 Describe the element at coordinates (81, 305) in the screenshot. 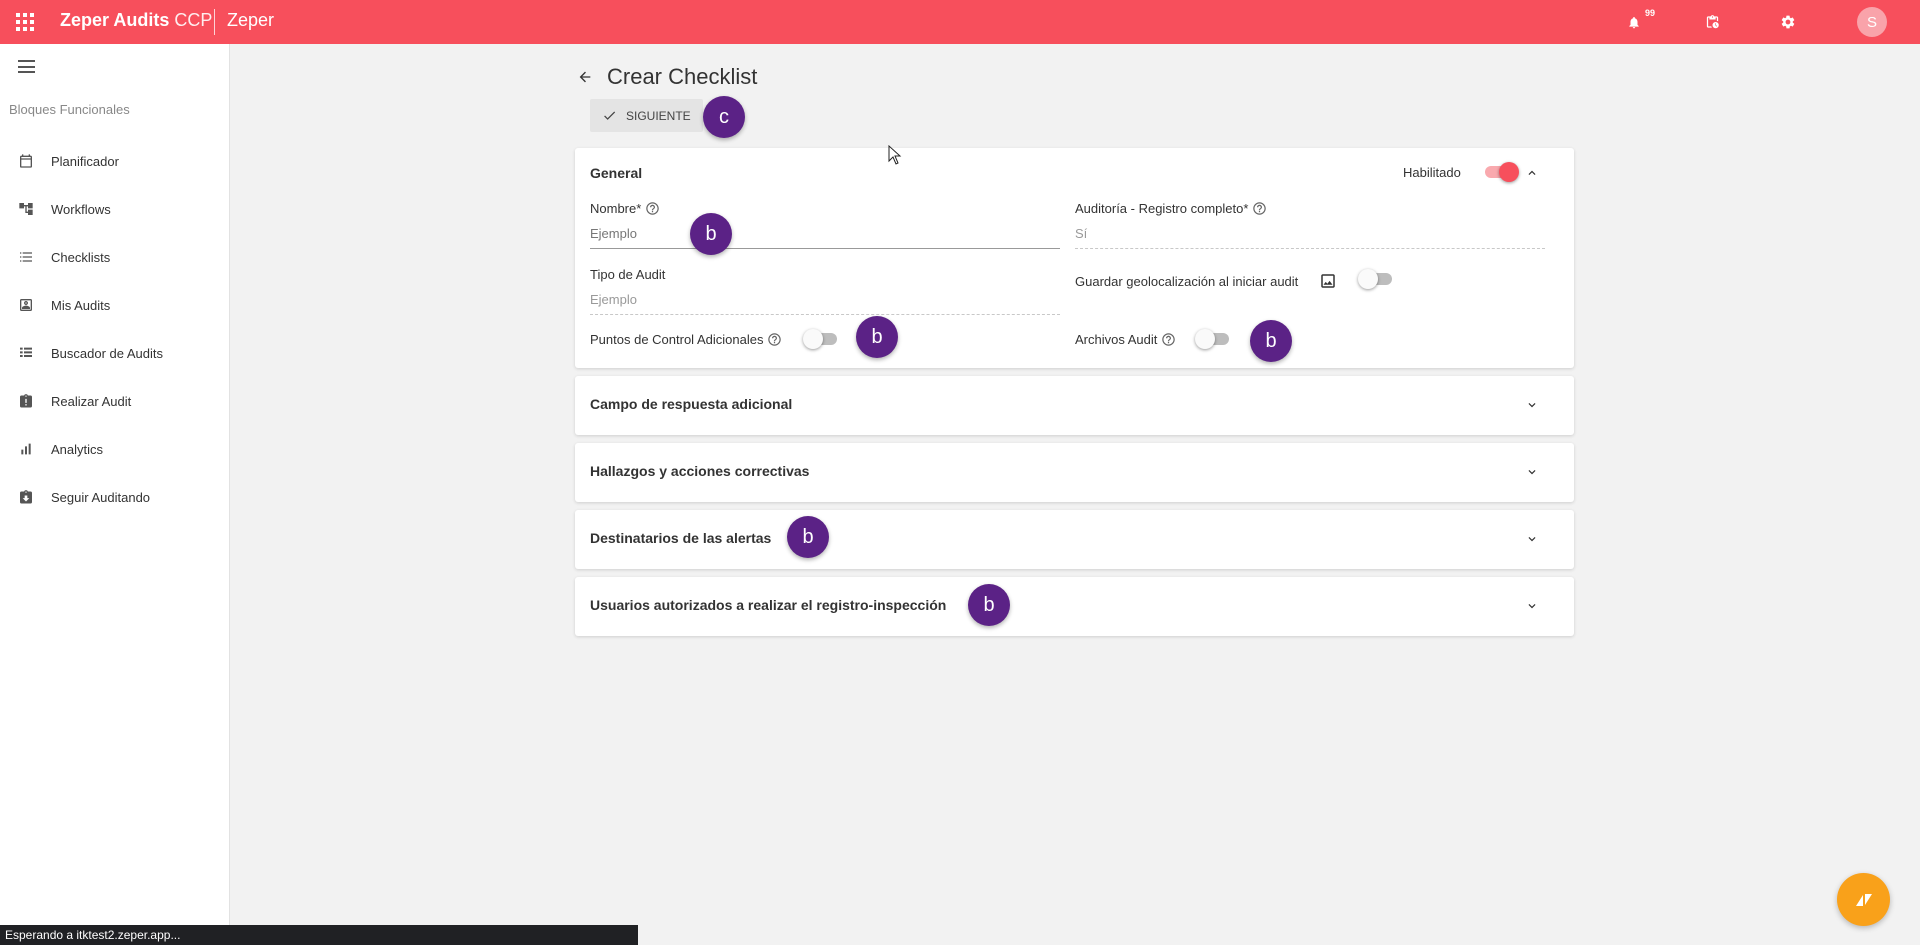

I see `sidebar-item-label: Mis Audits` at that location.